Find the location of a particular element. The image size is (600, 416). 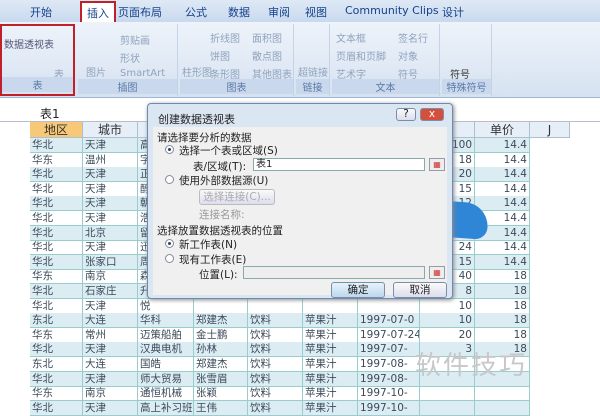

table-cell: 1997-07-24 is located at coordinates (389, 335).